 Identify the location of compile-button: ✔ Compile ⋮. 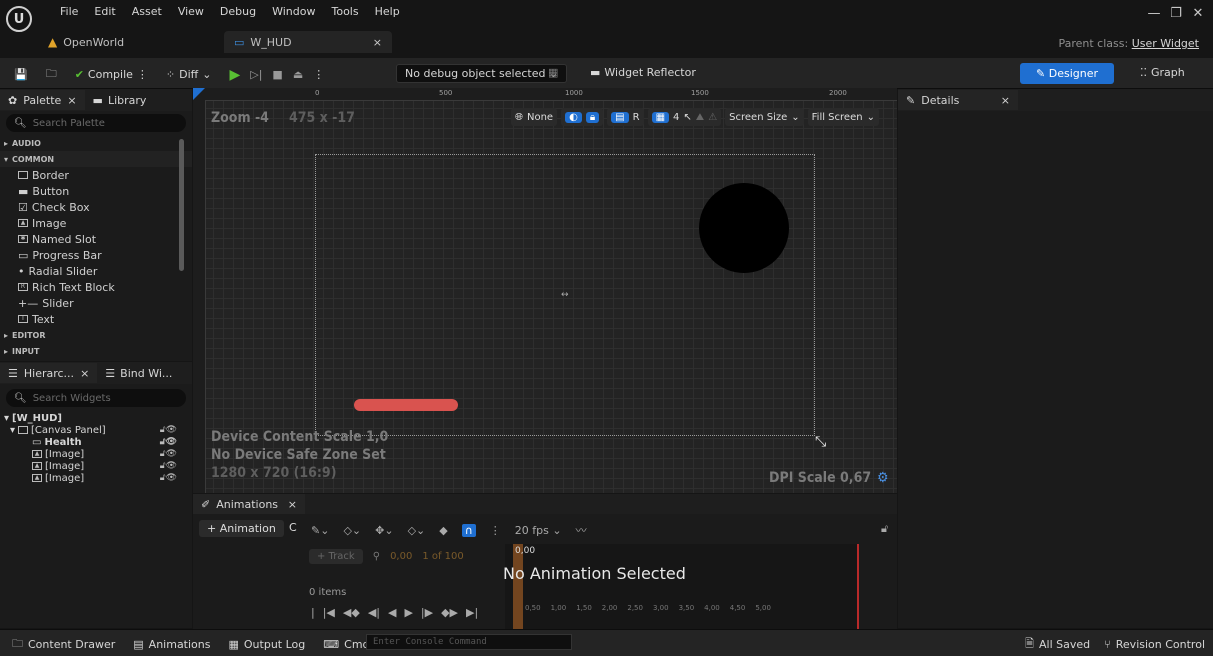
(111, 74).